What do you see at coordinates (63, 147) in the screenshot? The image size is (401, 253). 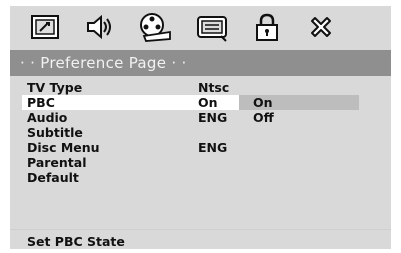 I see `menu-item-label: Disc Menu` at bounding box center [63, 147].